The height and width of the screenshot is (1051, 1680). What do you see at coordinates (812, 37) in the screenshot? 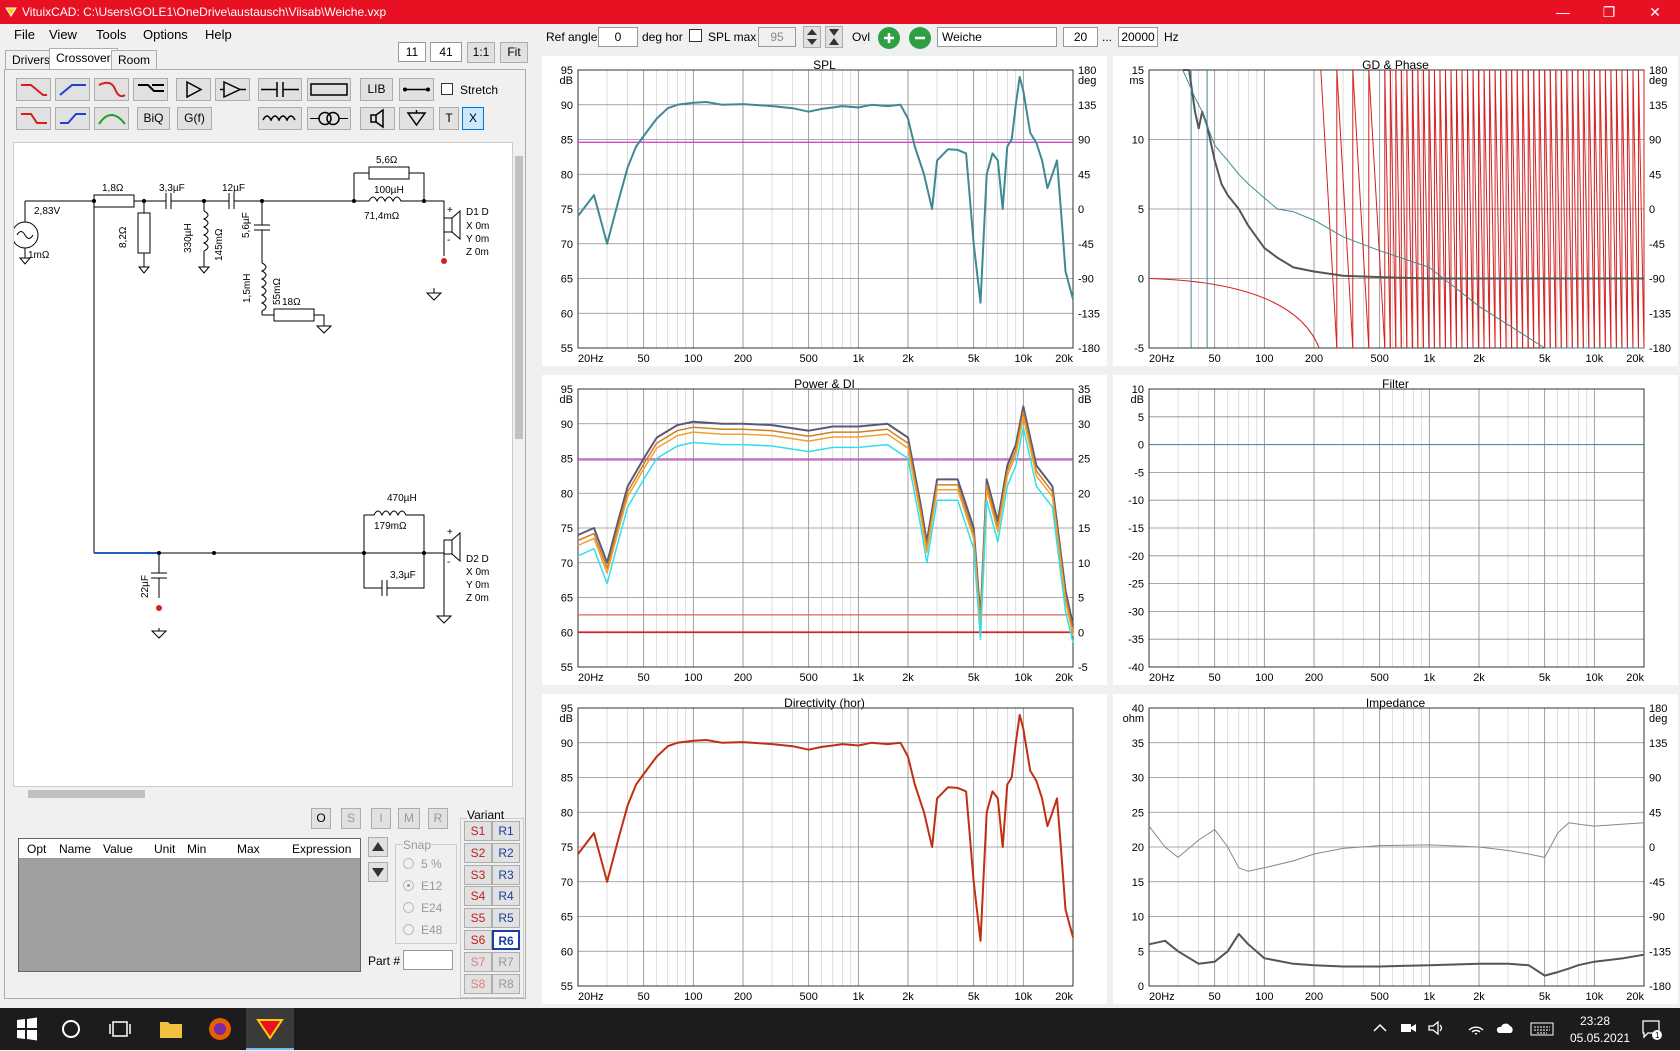
I see `spl-spin-button` at bounding box center [812, 37].